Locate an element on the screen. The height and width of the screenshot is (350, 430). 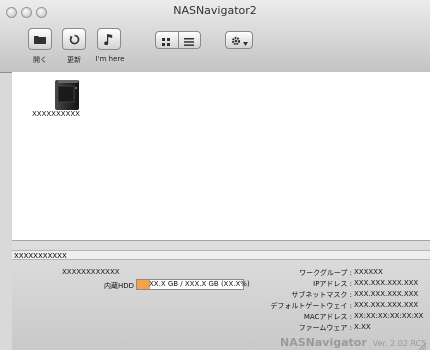
icon-view-button is located at coordinates (167, 40).